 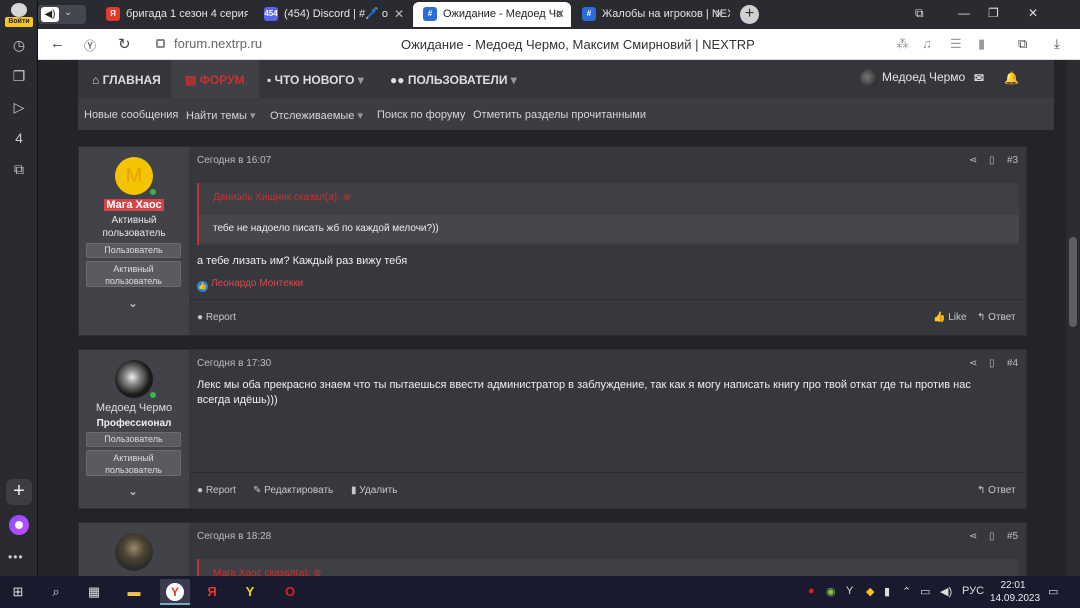 I want to click on bookmark-icon: ▮, so click(x=981, y=44).